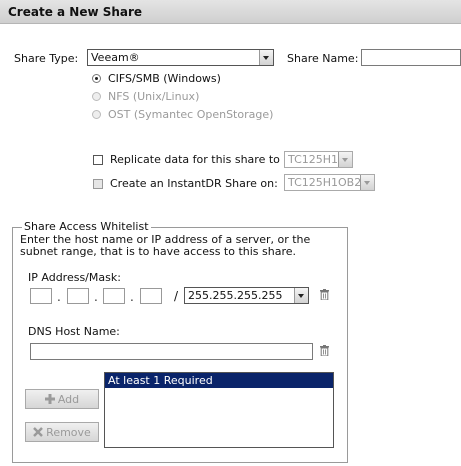 The height and width of the screenshot is (466, 461). What do you see at coordinates (323, 58) in the screenshot?
I see `share-name-label: Share Name:` at bounding box center [323, 58].